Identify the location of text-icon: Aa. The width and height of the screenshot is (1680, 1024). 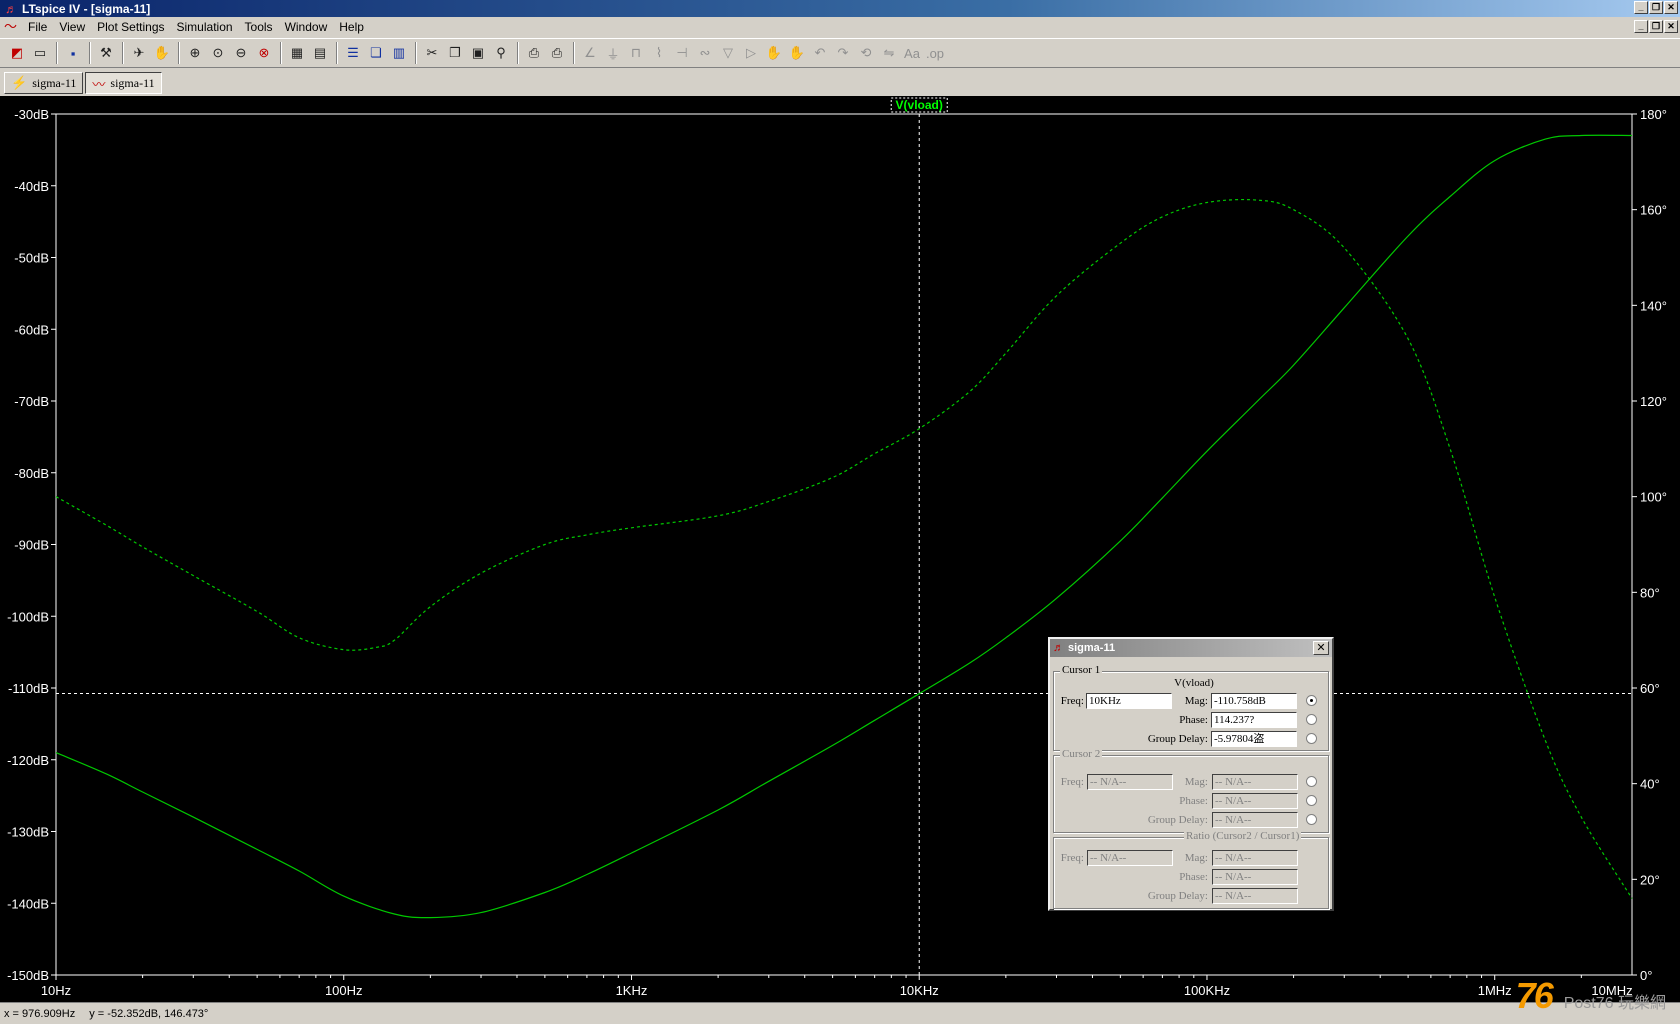
(912, 53).